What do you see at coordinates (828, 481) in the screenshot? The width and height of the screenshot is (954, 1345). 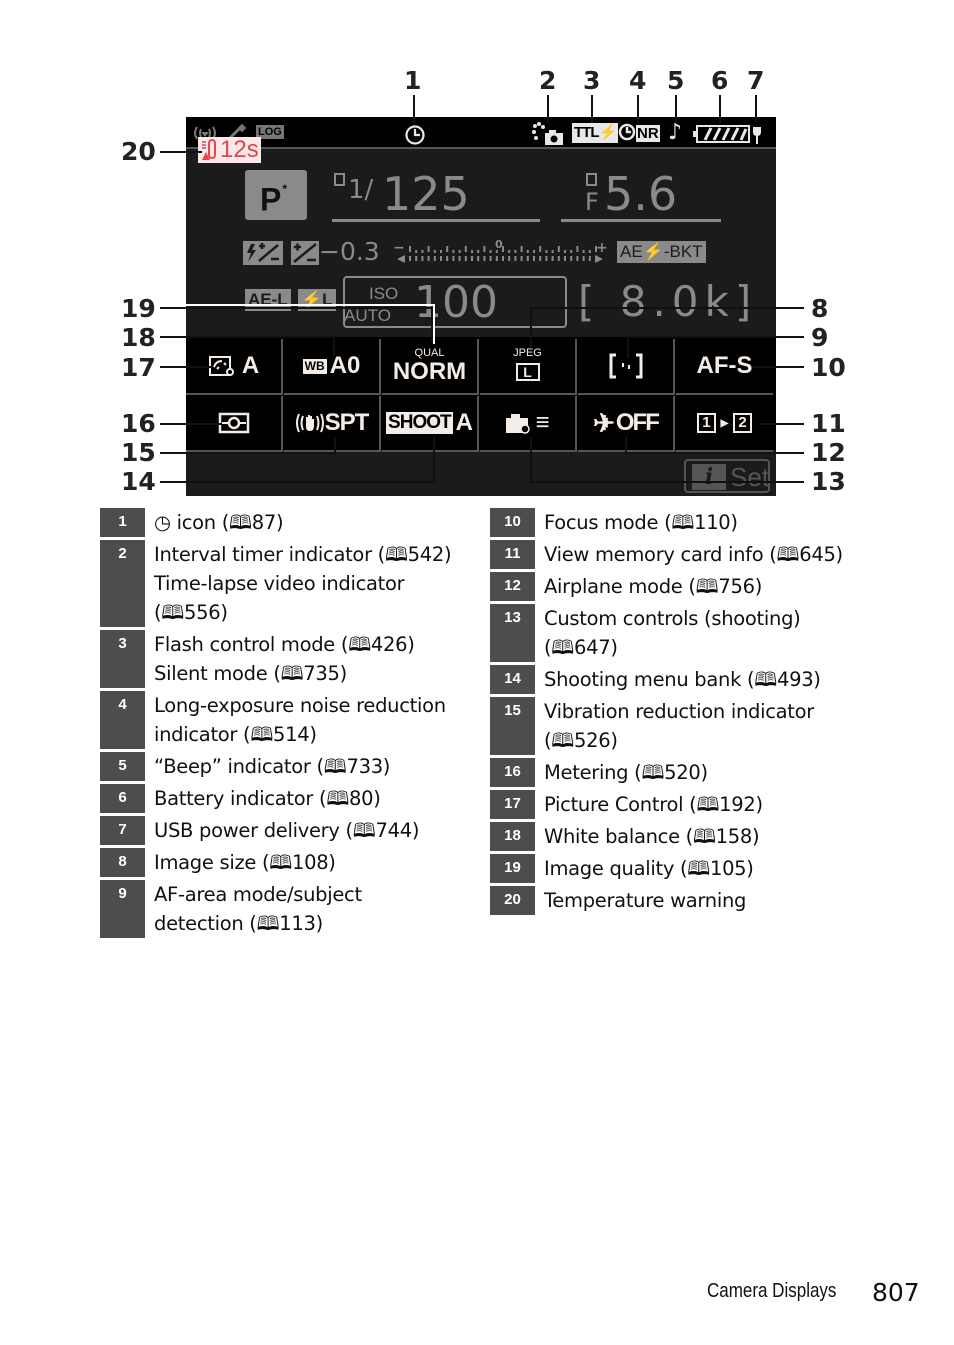 I see `callout-13: 13` at bounding box center [828, 481].